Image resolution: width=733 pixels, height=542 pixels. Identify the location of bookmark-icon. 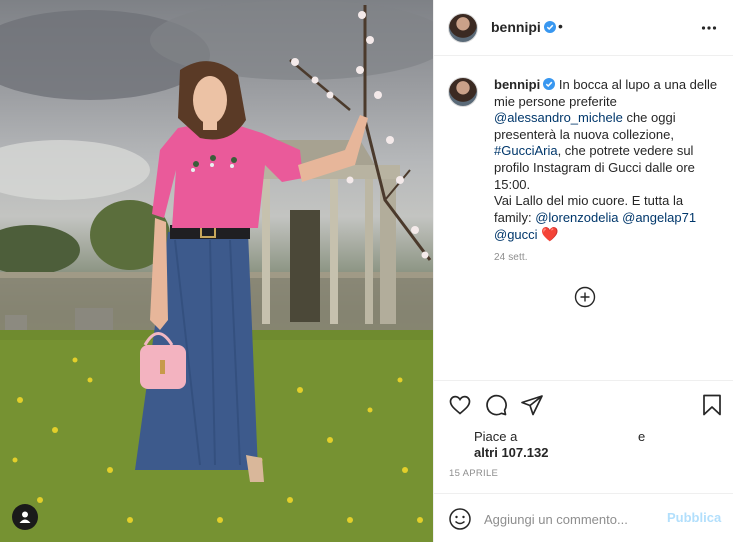
(712, 405).